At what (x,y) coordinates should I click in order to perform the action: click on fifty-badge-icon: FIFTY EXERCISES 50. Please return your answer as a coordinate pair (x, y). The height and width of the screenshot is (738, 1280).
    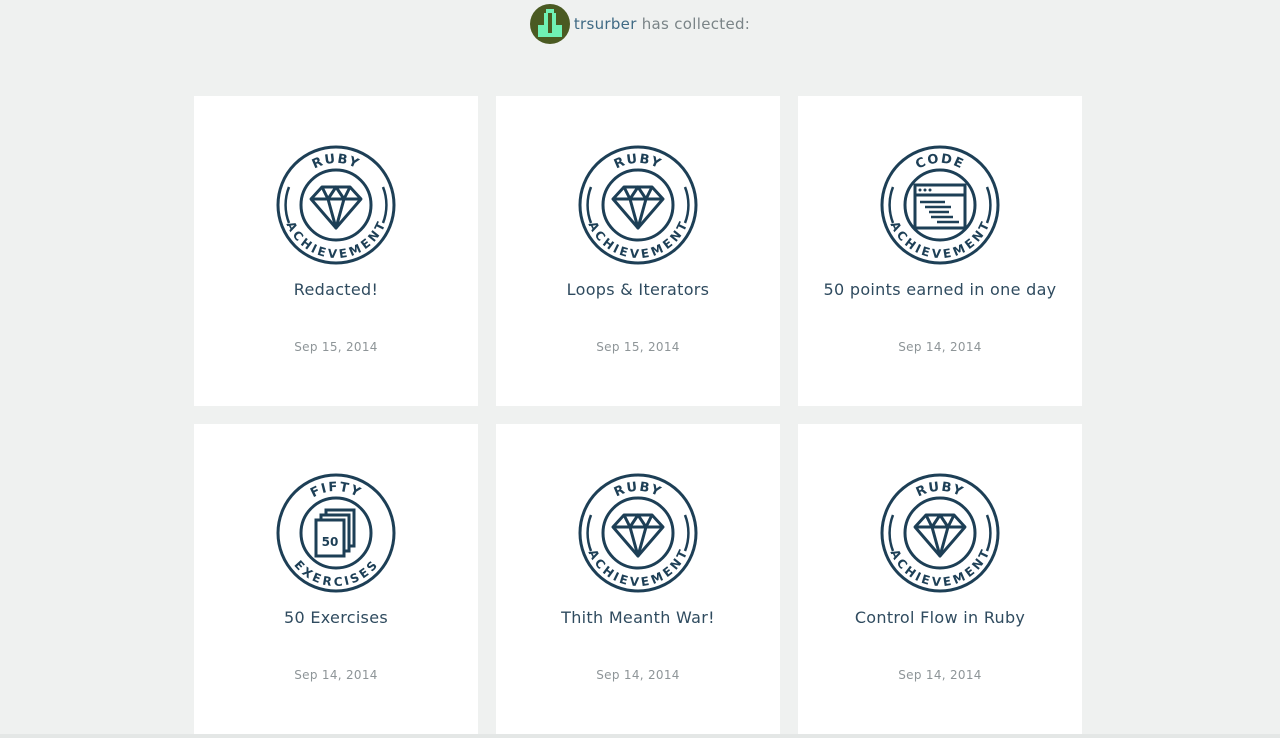
    Looking at the image, I should click on (336, 533).